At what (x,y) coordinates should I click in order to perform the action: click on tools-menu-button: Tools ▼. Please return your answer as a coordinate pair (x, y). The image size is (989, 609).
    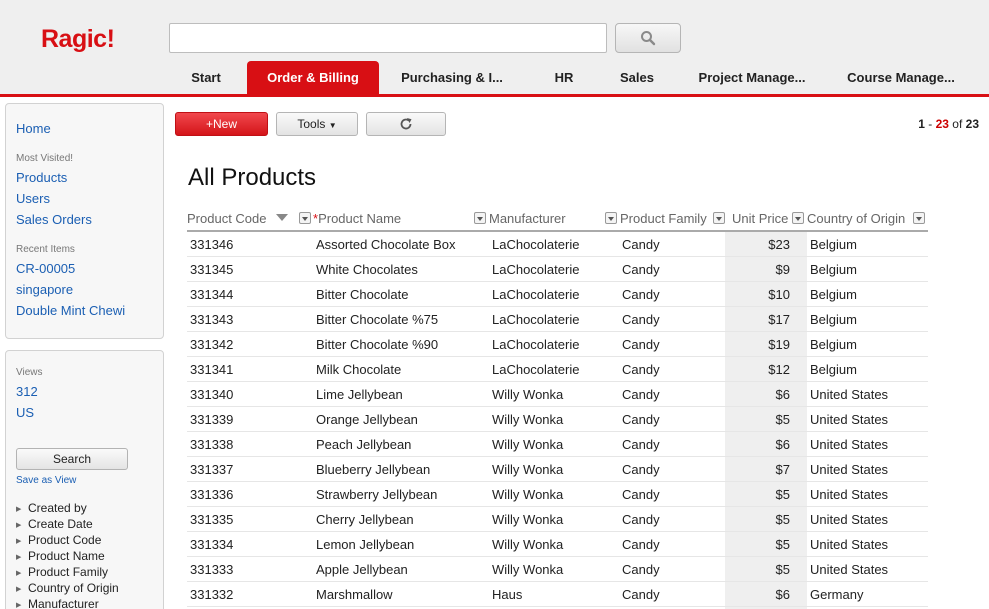
    Looking at the image, I should click on (317, 124).